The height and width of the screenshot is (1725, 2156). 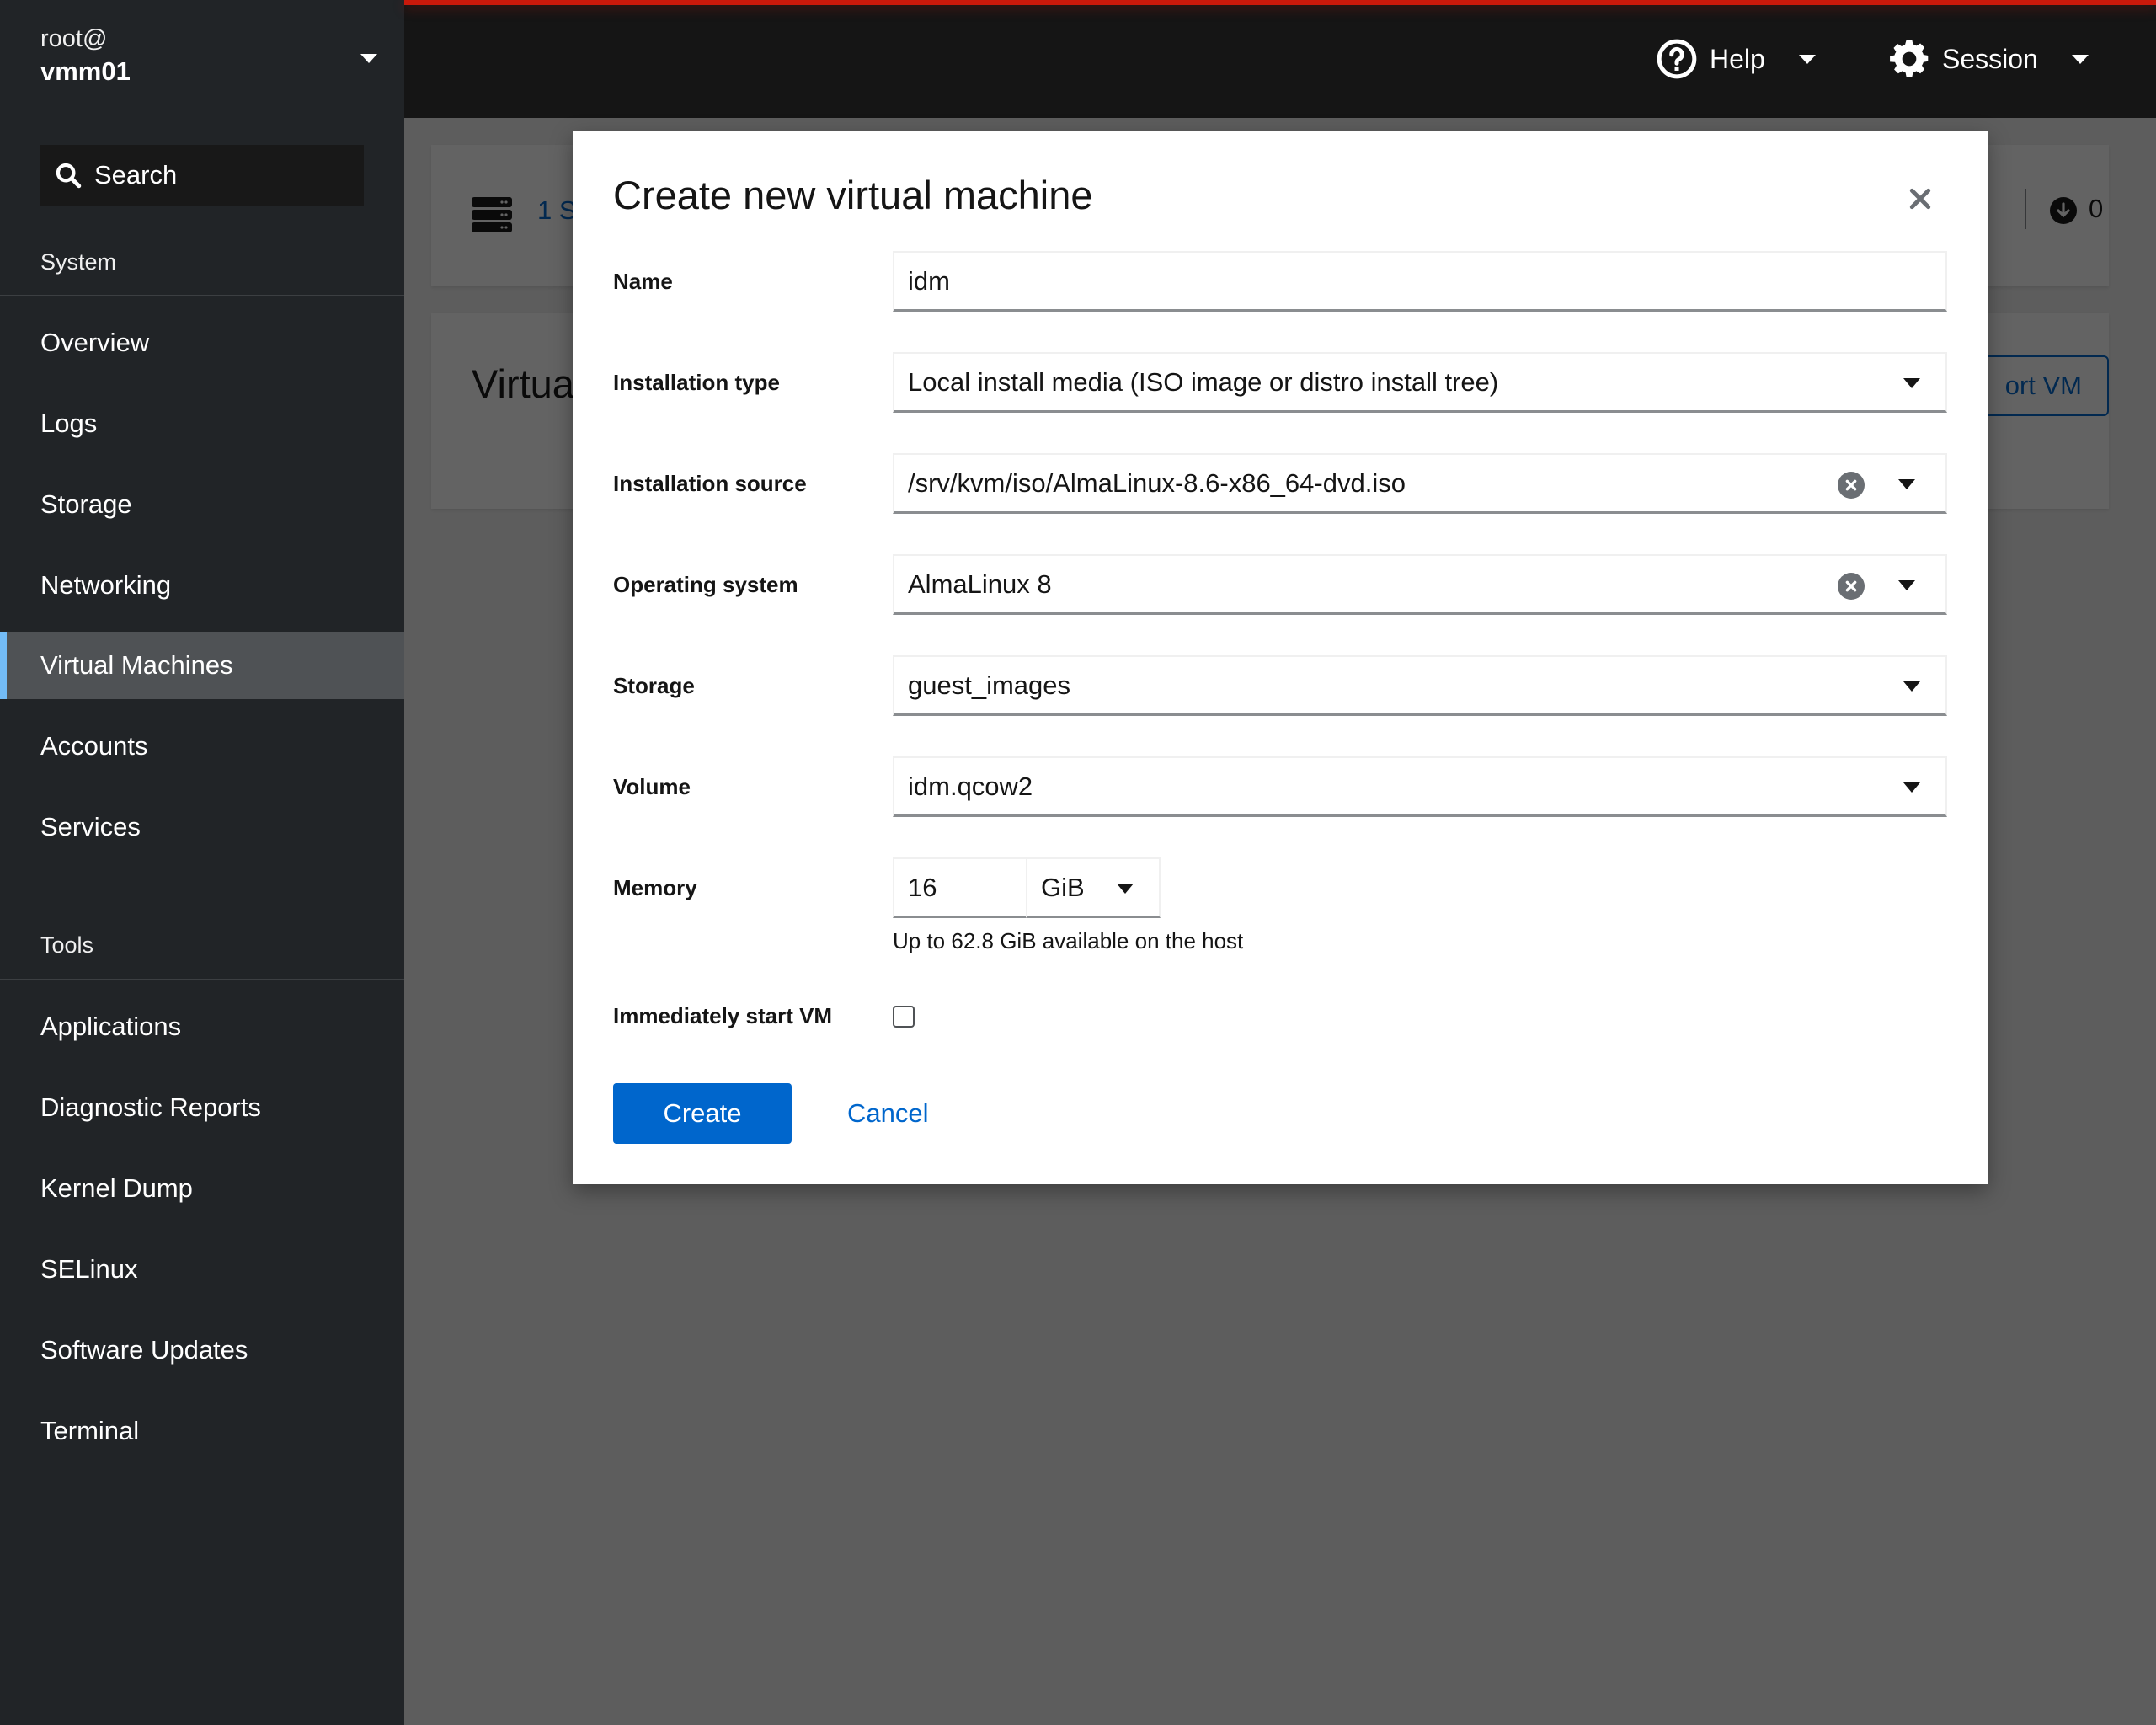 I want to click on sidebar-item-networking: Networking, so click(x=202, y=585).